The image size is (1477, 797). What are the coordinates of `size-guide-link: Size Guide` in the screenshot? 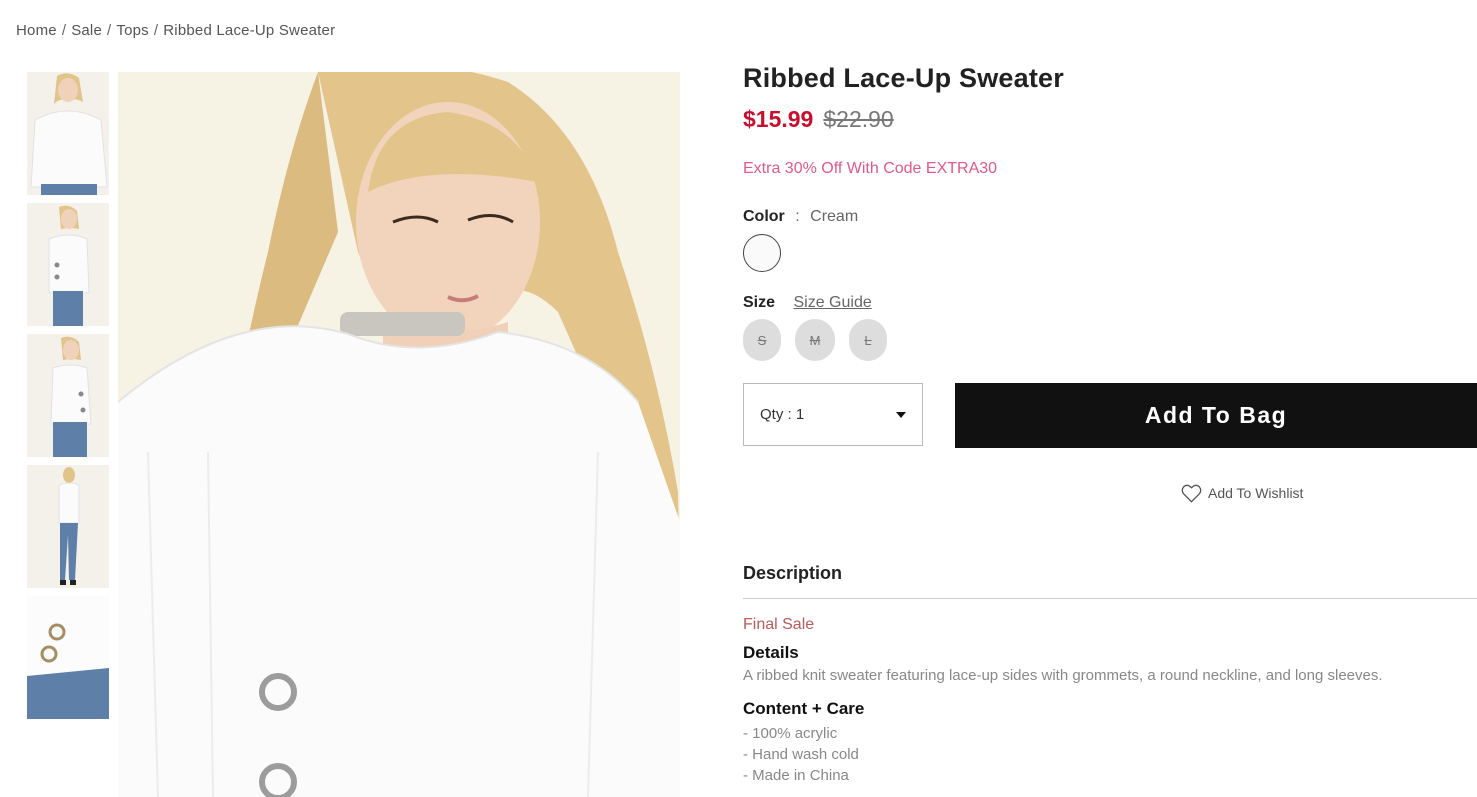 It's located at (832, 302).